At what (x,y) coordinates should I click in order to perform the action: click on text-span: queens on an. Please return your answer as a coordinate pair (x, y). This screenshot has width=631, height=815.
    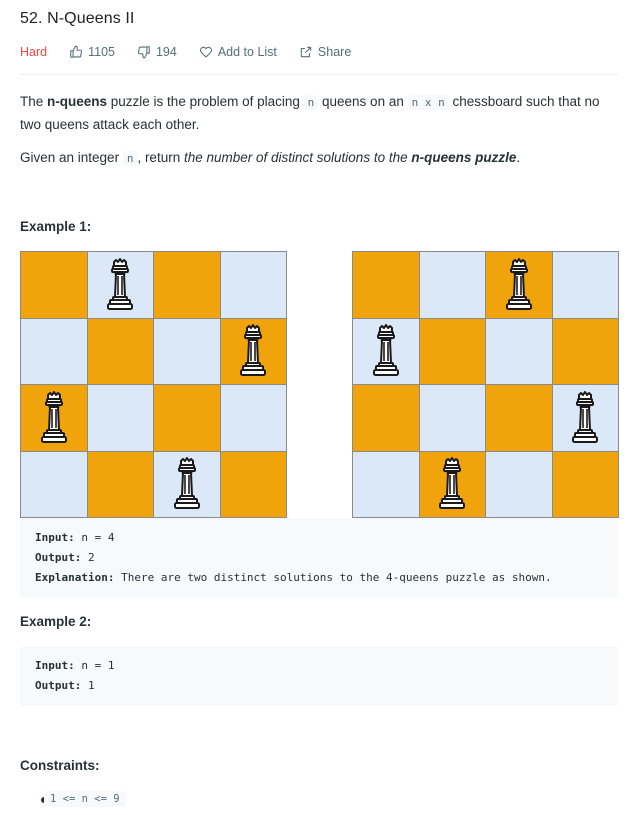
    Looking at the image, I should click on (363, 101).